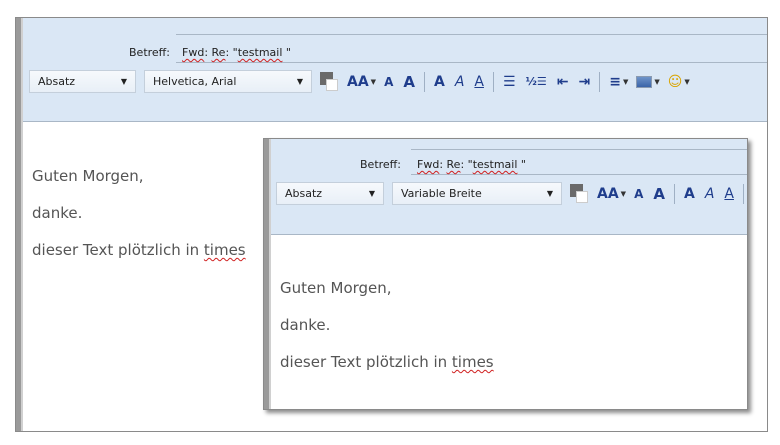 This screenshot has height=445, width=780. I want to click on font-select-value: Variable Breite, so click(441, 193).